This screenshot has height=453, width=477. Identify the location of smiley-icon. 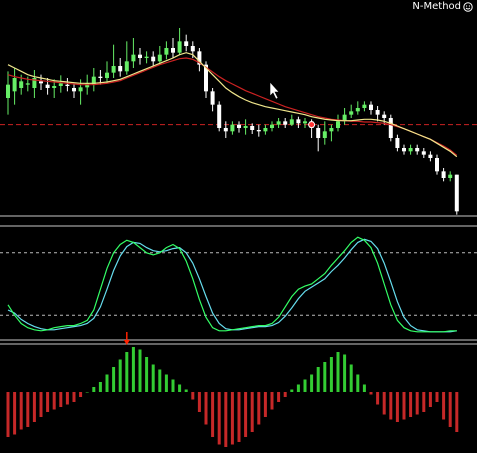
(468, 6).